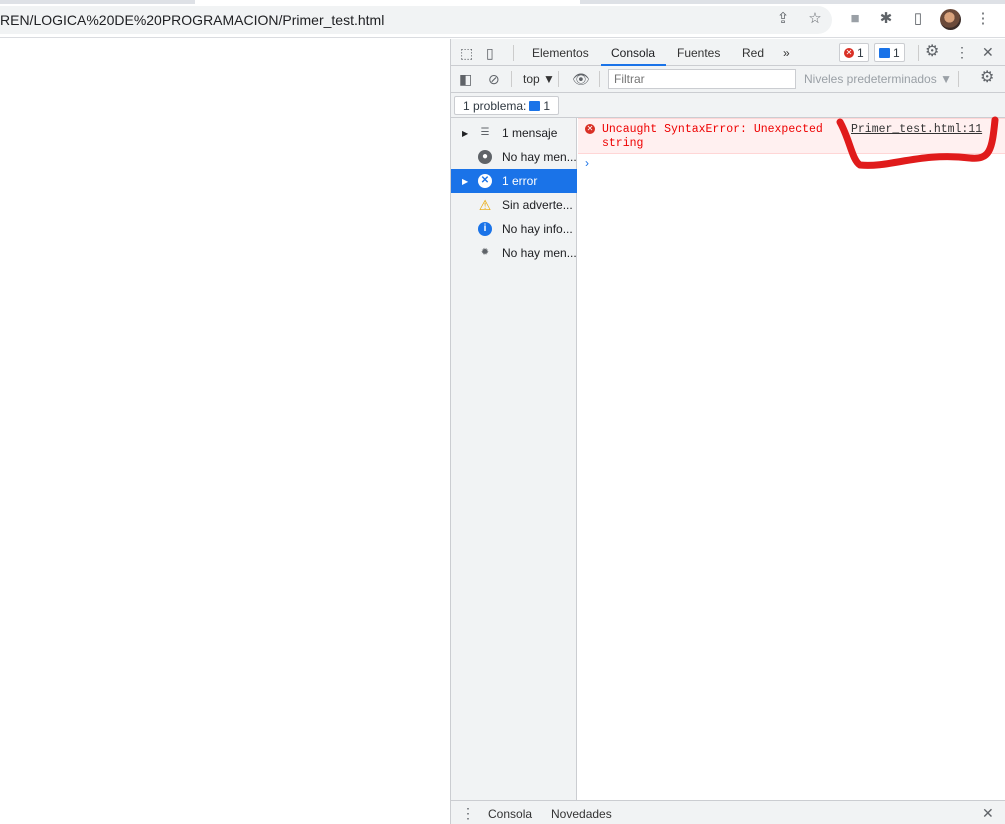  Describe the element at coordinates (698, 53) in the screenshot. I see `tab-fuentes: Fuentes` at that location.